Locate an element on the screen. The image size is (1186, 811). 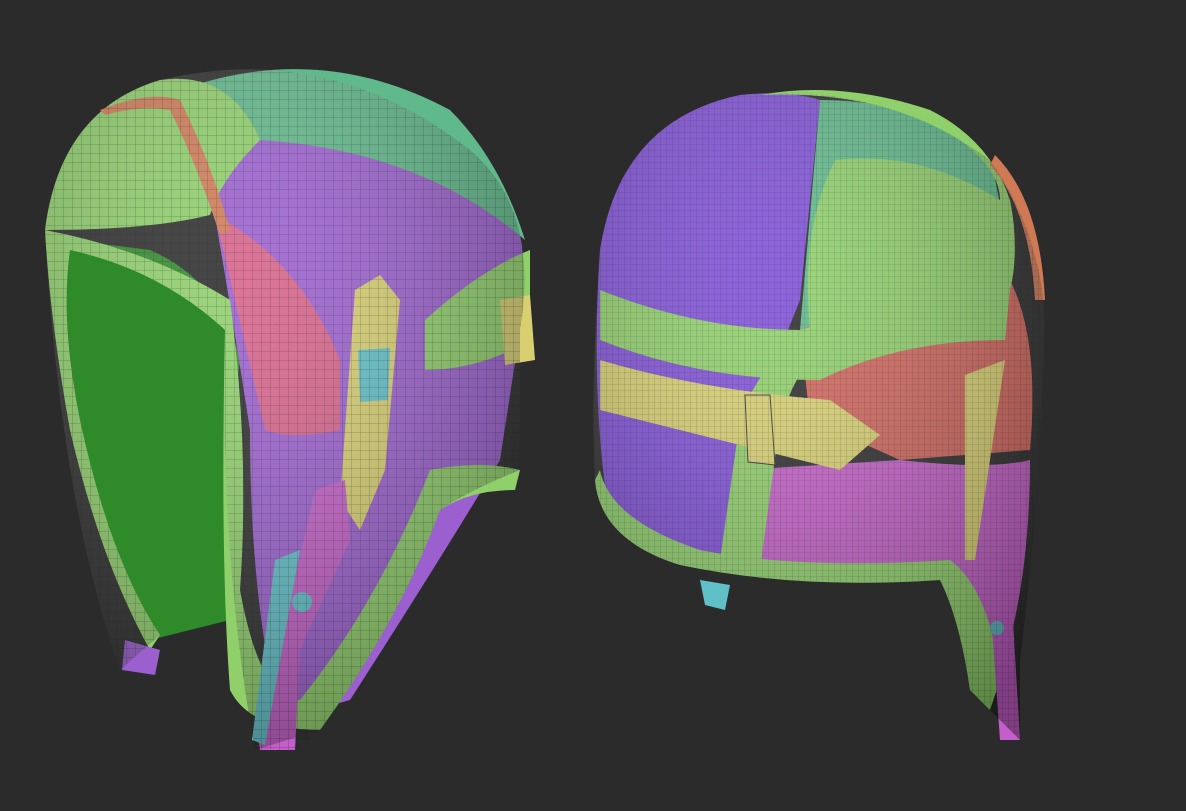
bottom-ear-tab is located at coordinates (715, 595).